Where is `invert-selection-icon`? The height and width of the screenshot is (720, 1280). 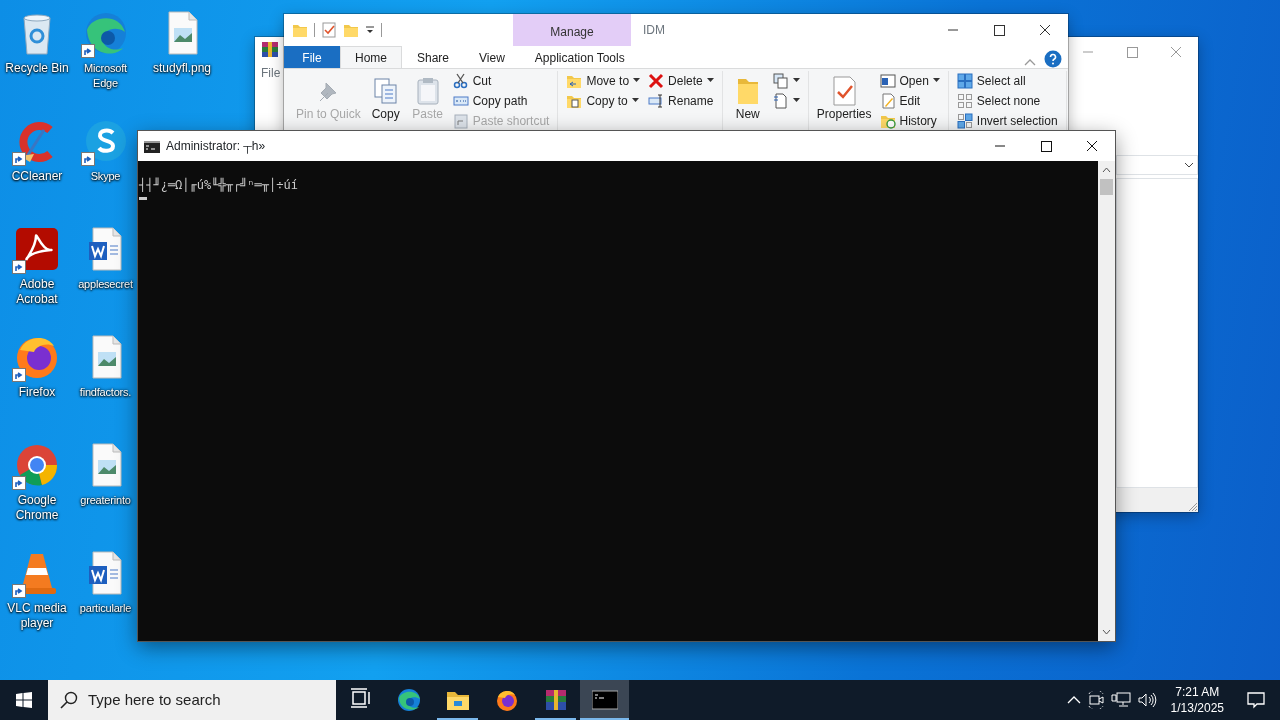 invert-selection-icon is located at coordinates (964, 120).